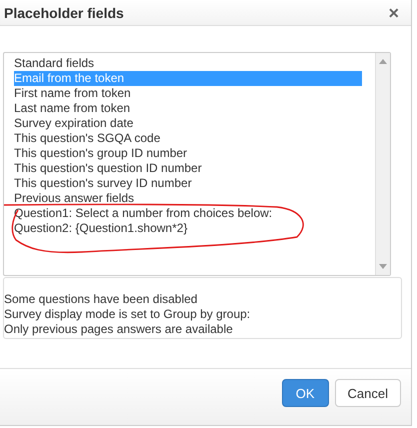  I want to click on list-item: This question's survey ID number, so click(188, 183).